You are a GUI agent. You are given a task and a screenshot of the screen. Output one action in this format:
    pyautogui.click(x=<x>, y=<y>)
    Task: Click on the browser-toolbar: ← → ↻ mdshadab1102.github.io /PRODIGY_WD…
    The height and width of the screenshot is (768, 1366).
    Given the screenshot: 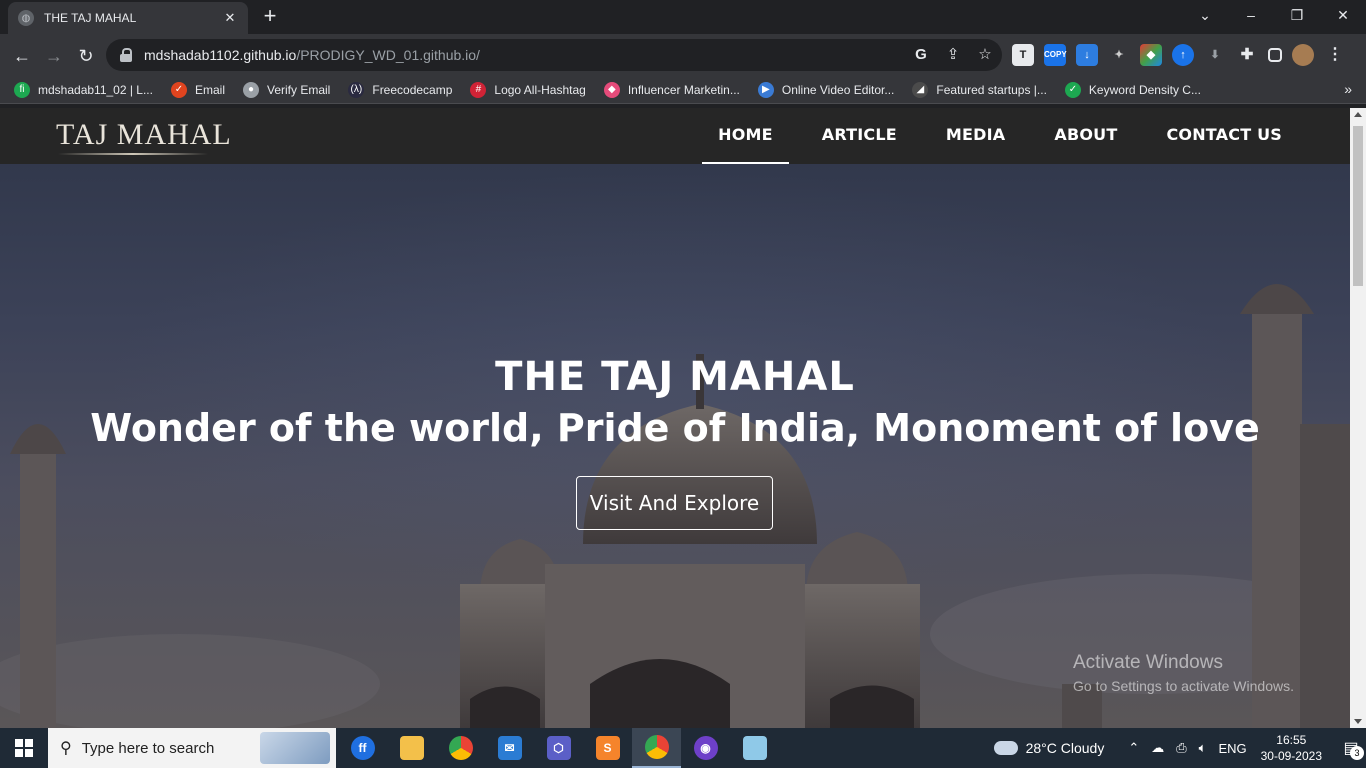 What is the action you would take?
    pyautogui.click(x=683, y=55)
    